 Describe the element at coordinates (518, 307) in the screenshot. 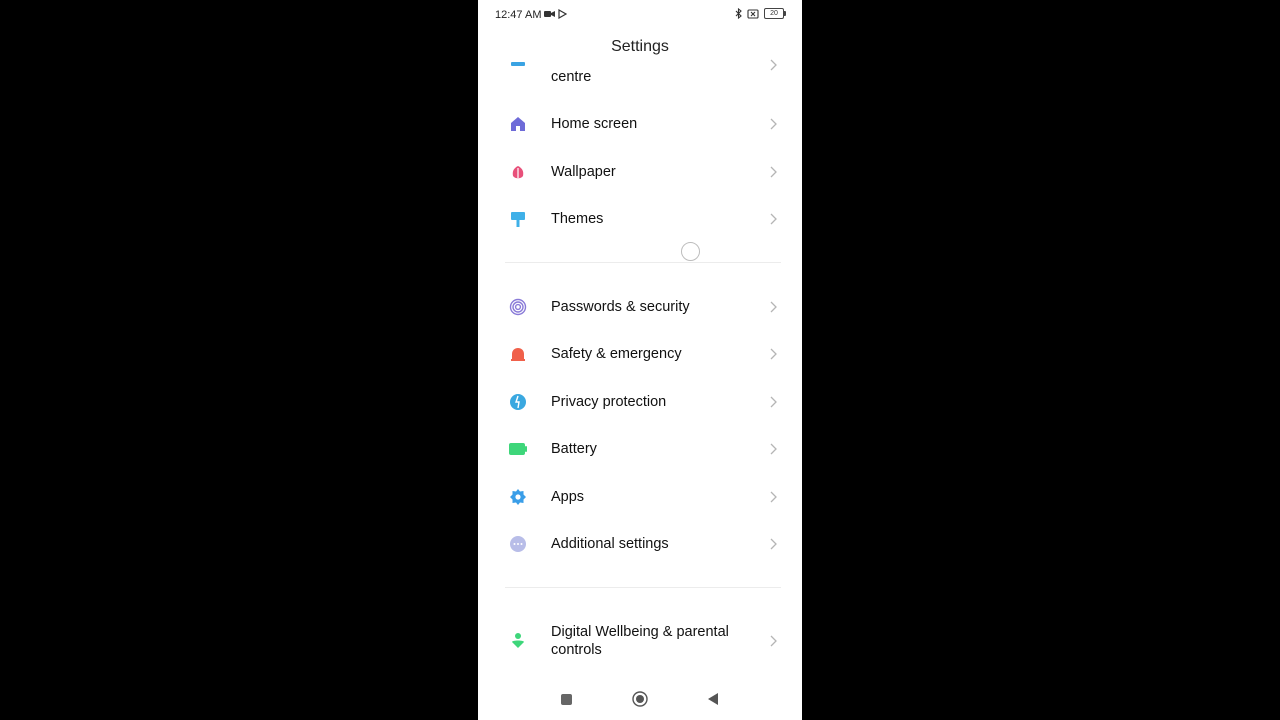

I see `fingerprint-icon` at that location.